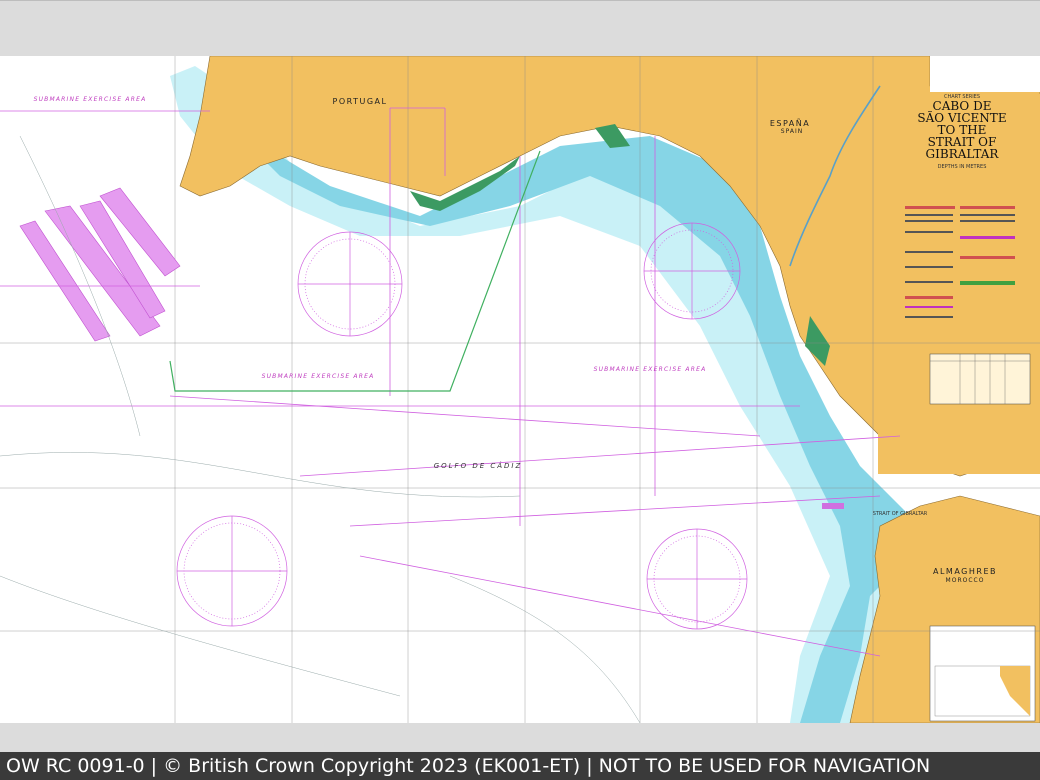 The width and height of the screenshot is (1040, 780). I want to click on label-espana: ESPAÑA, so click(790, 123).